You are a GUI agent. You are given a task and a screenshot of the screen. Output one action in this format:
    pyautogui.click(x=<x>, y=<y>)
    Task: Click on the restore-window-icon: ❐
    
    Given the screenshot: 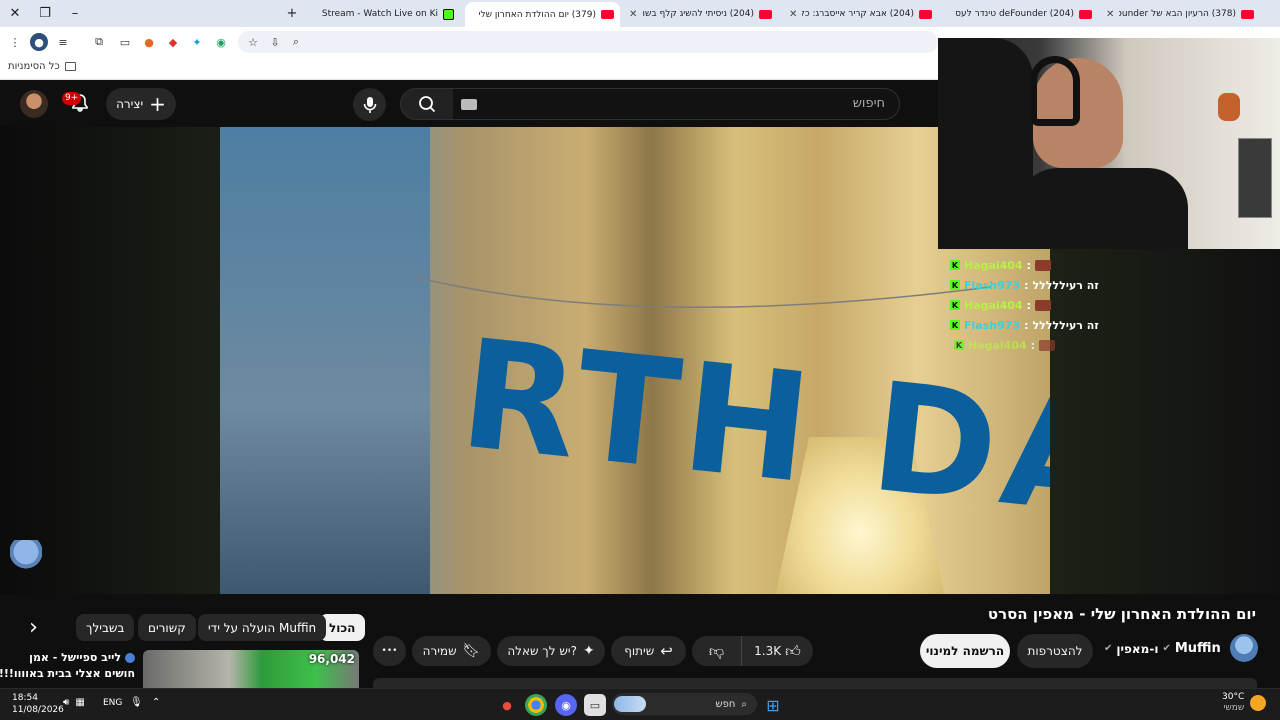 What is the action you would take?
    pyautogui.click(x=45, y=13)
    